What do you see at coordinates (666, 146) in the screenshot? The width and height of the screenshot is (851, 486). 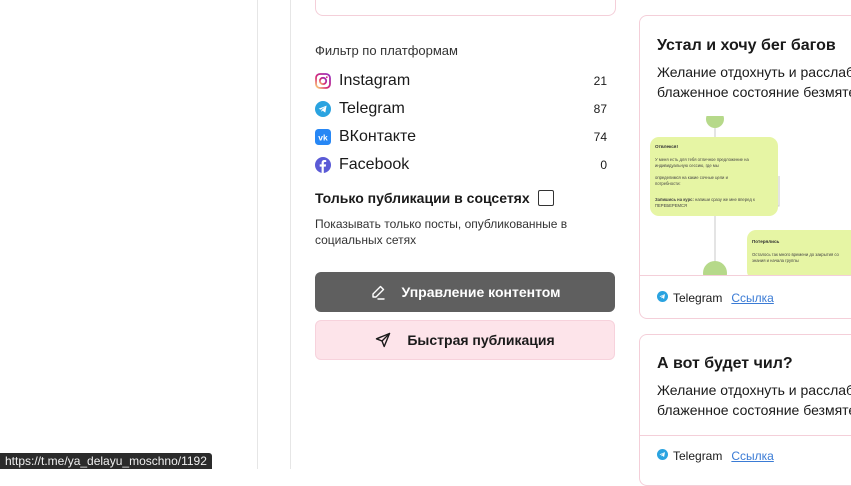 I see `preview-note-title: Отвлекся!` at bounding box center [666, 146].